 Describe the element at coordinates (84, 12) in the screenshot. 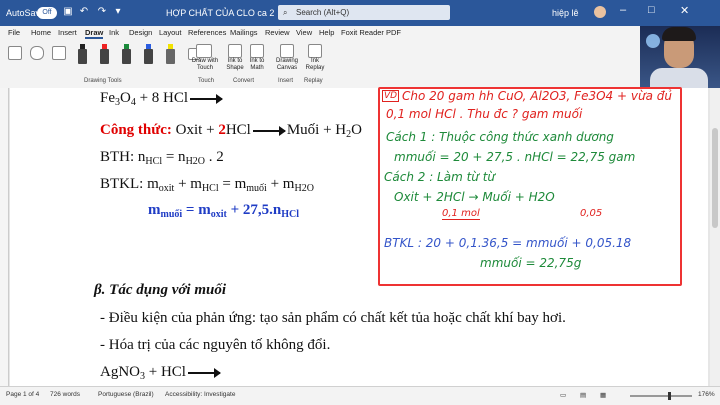

I see `undo-icon: ↶` at that location.